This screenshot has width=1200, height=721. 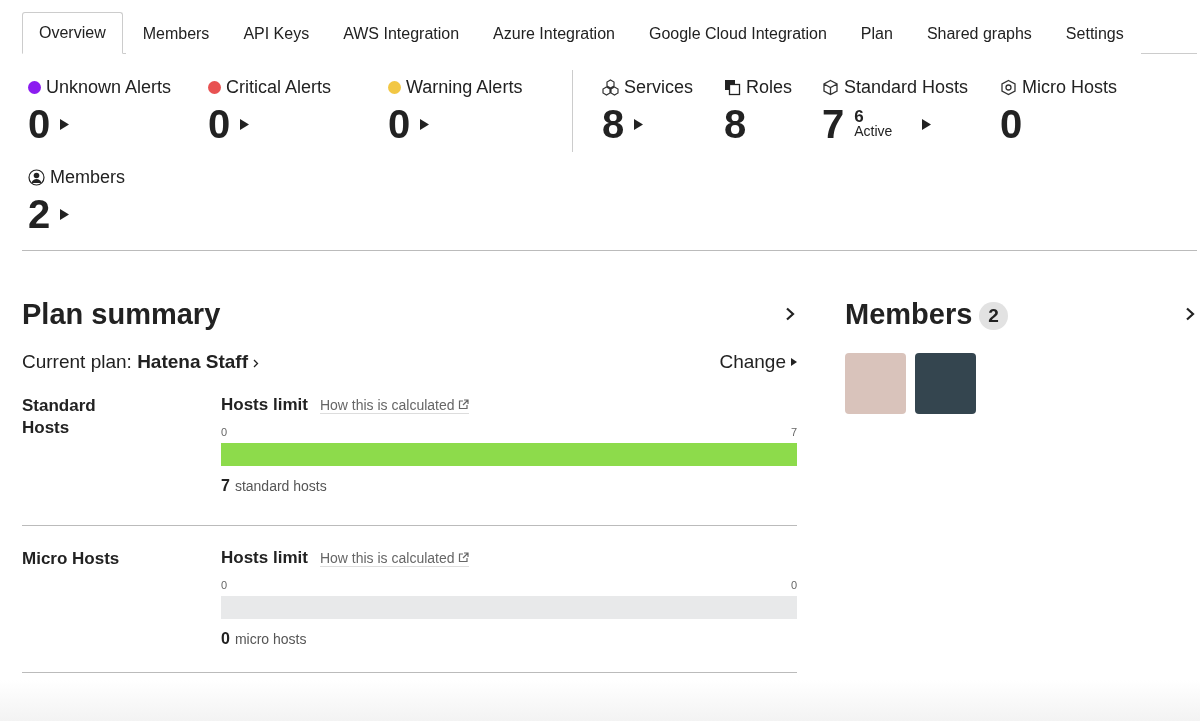 What do you see at coordinates (873, 131) in the screenshot?
I see `active-label: Active` at bounding box center [873, 131].